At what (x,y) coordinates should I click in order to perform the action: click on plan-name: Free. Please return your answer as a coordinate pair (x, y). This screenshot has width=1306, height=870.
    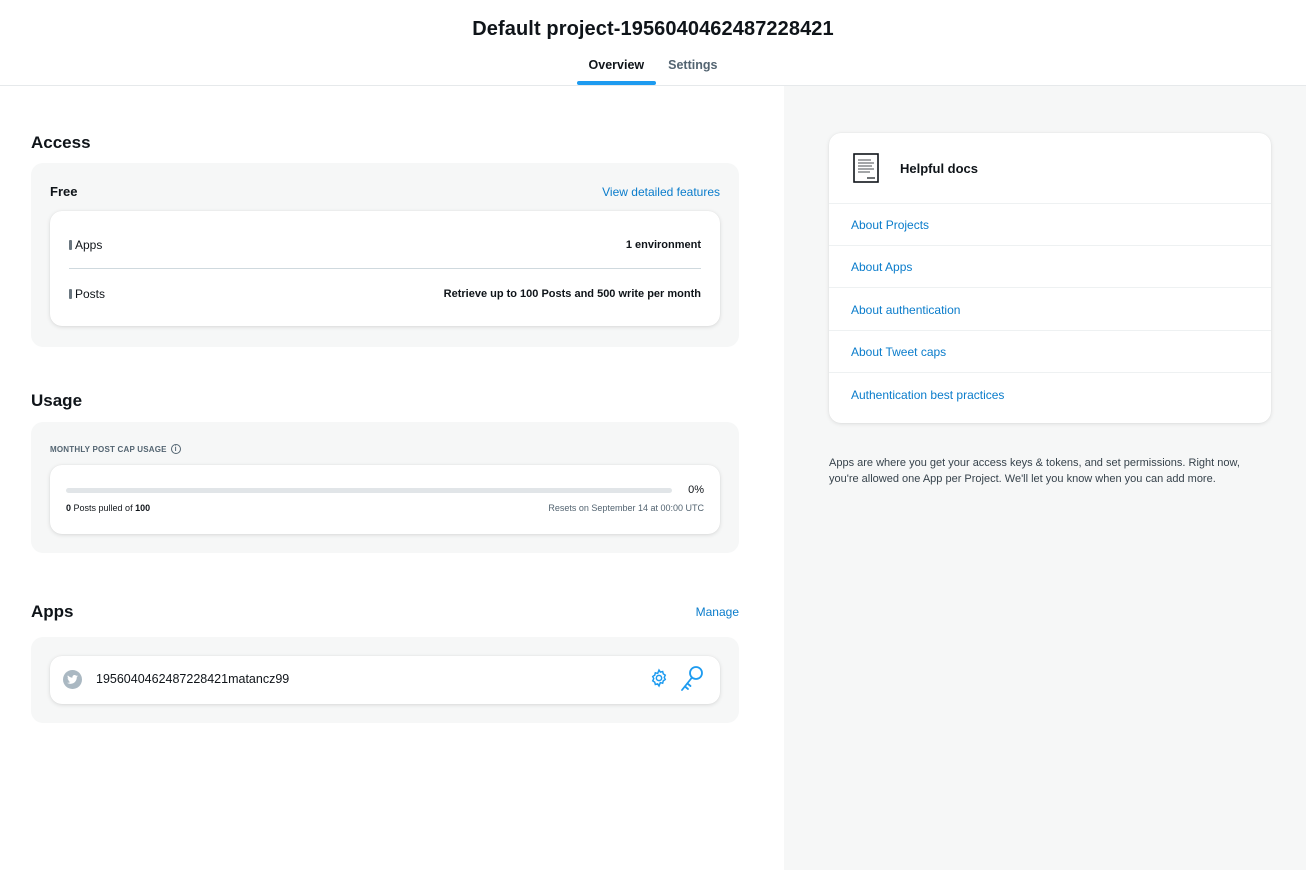
    Looking at the image, I should click on (64, 191).